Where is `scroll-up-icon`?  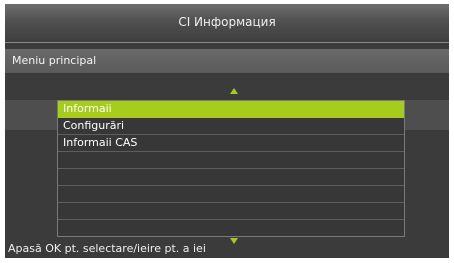
scroll-up-icon is located at coordinates (234, 91).